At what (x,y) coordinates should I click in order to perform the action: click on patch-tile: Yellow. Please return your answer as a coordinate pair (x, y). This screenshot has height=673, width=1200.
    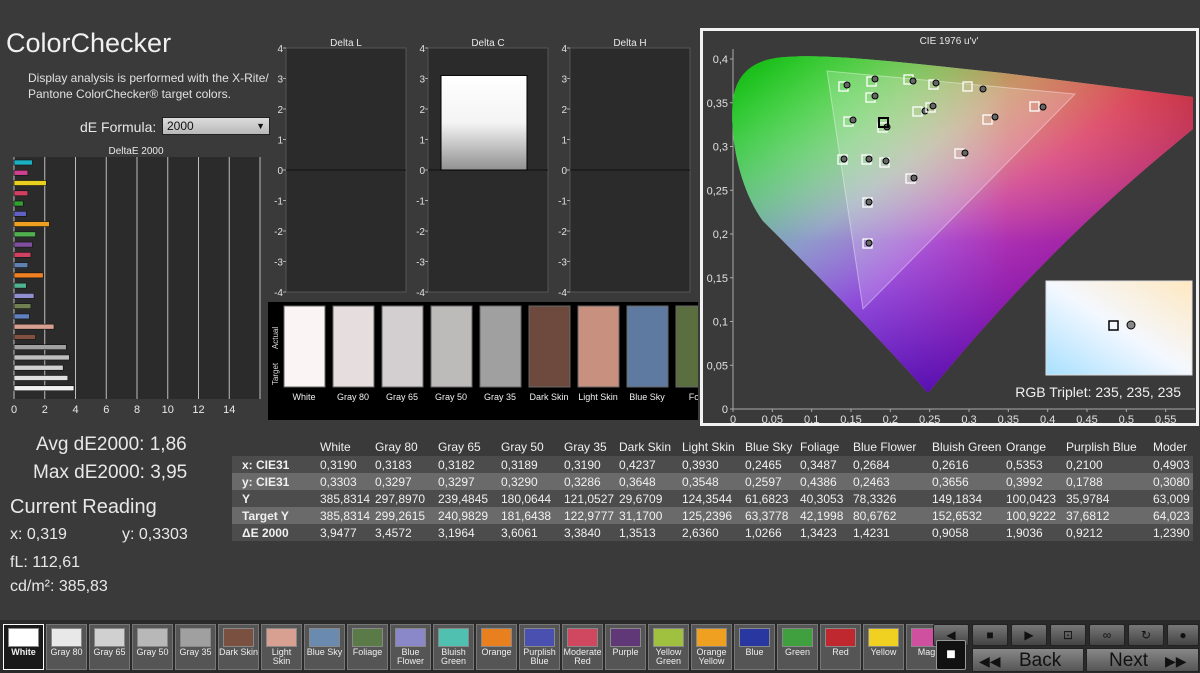
    Looking at the image, I should click on (883, 647).